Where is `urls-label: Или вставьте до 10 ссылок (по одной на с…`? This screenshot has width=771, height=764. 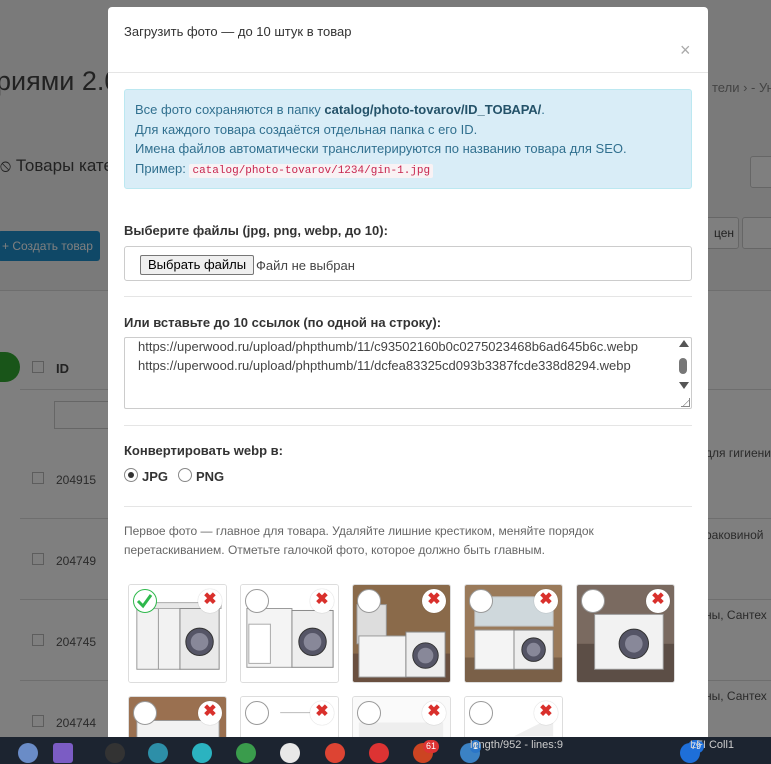
urls-label: Или вставьте до 10 ссылок (по одной на с… is located at coordinates (283, 322).